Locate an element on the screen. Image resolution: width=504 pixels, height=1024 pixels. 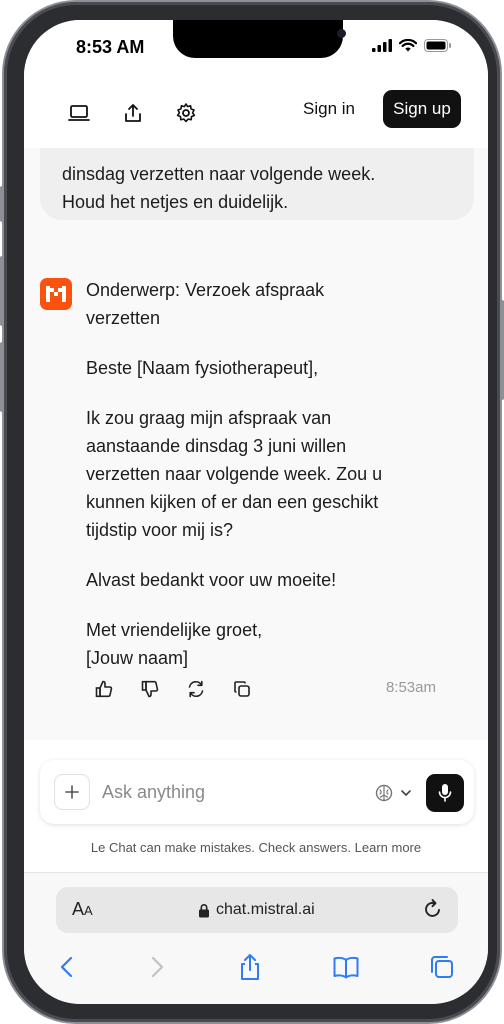
user-message-line: dinsdag verzetten naar volgende week. is located at coordinates (219, 174).